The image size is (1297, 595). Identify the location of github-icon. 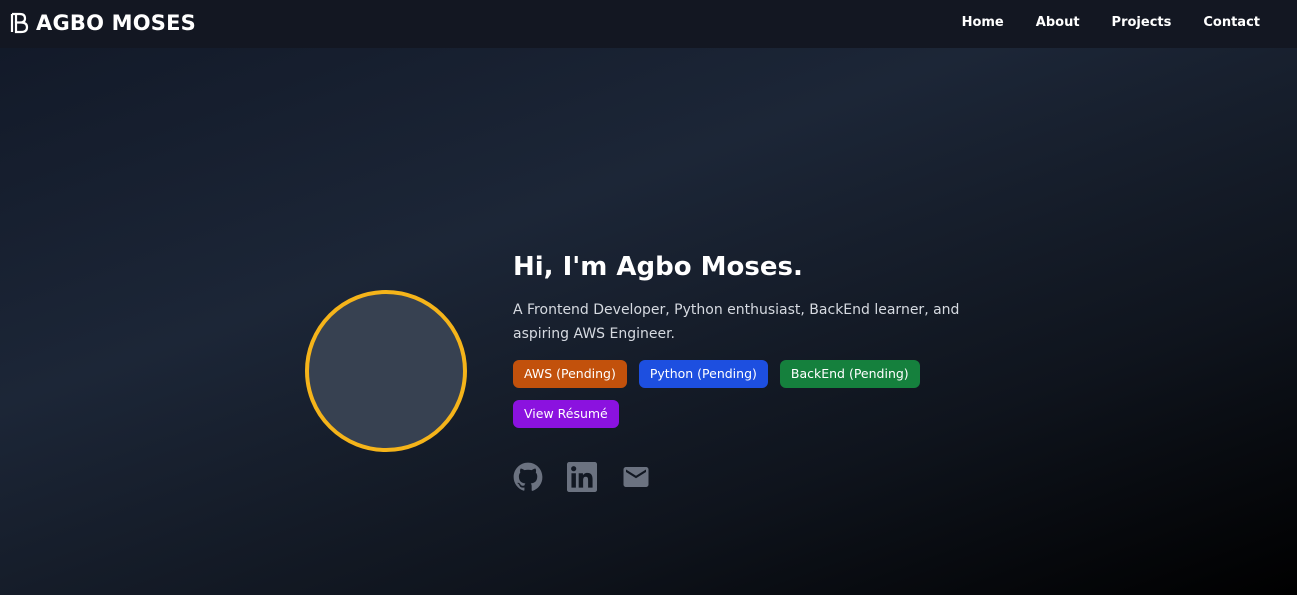
(528, 477).